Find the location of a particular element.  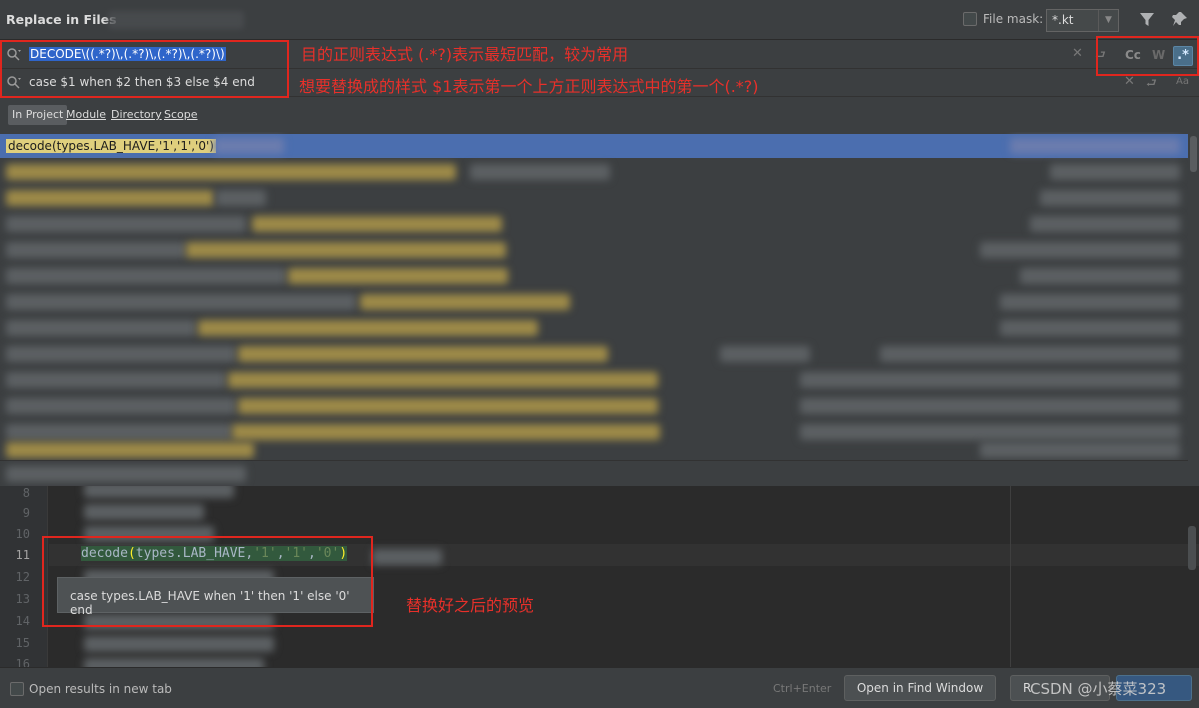

file-mask-checkbox is located at coordinates (970, 19).